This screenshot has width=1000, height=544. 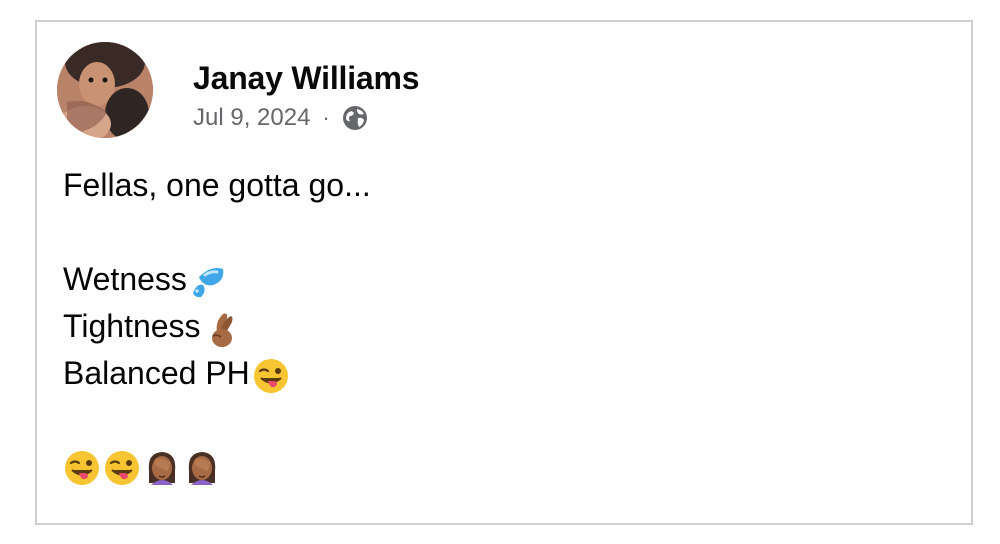 I want to click on post-line: Tightness, so click(x=217, y=326).